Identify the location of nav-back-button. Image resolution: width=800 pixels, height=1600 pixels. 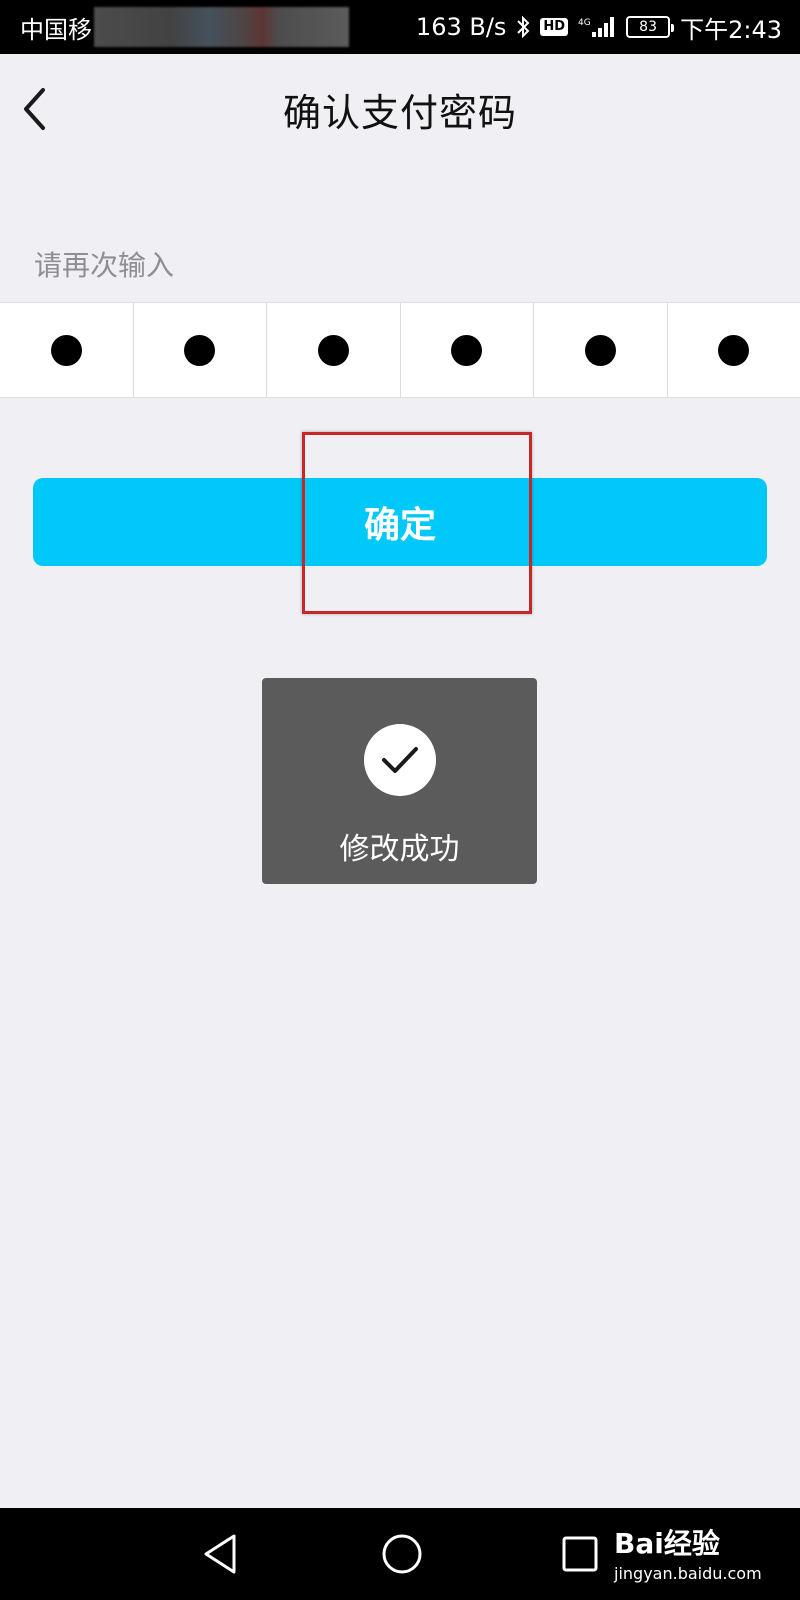
(220, 1556).